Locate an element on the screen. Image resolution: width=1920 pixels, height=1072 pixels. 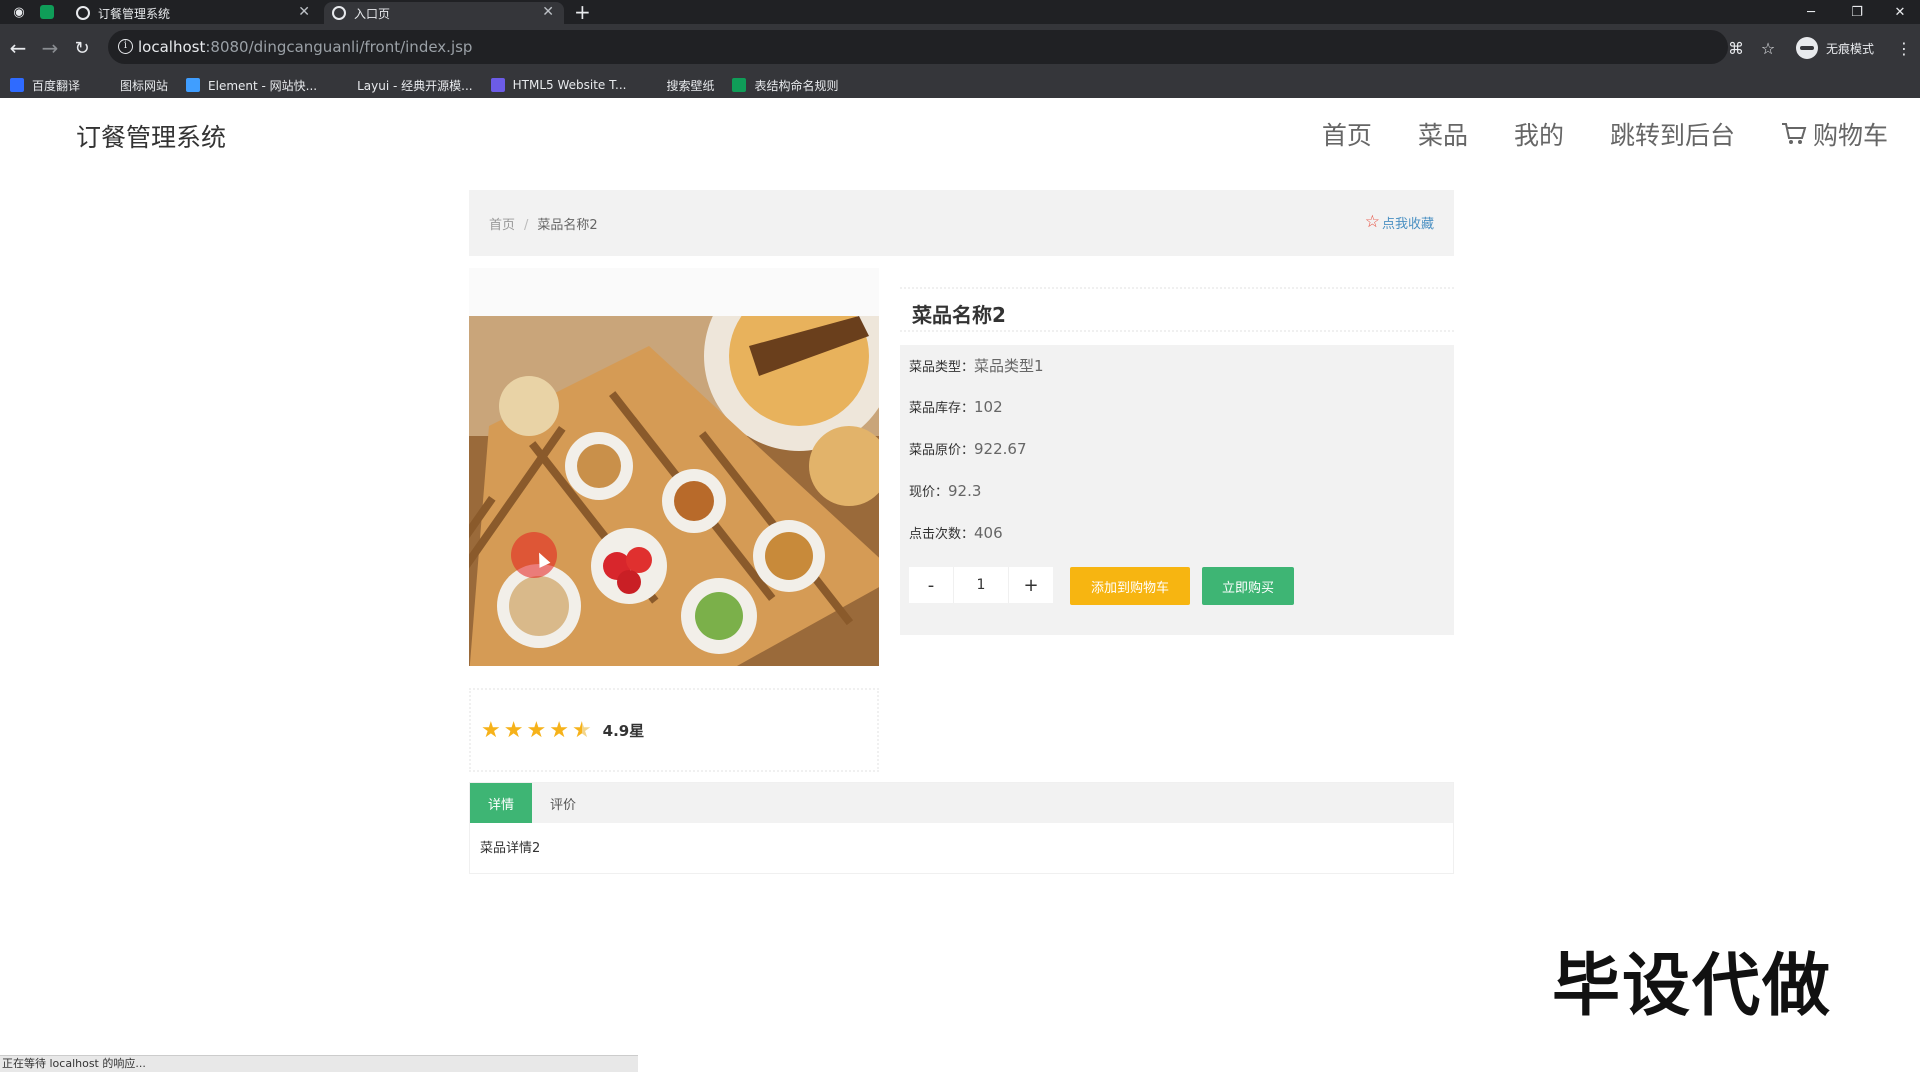
tab-content: 菜品详情2 is located at coordinates (510, 848).